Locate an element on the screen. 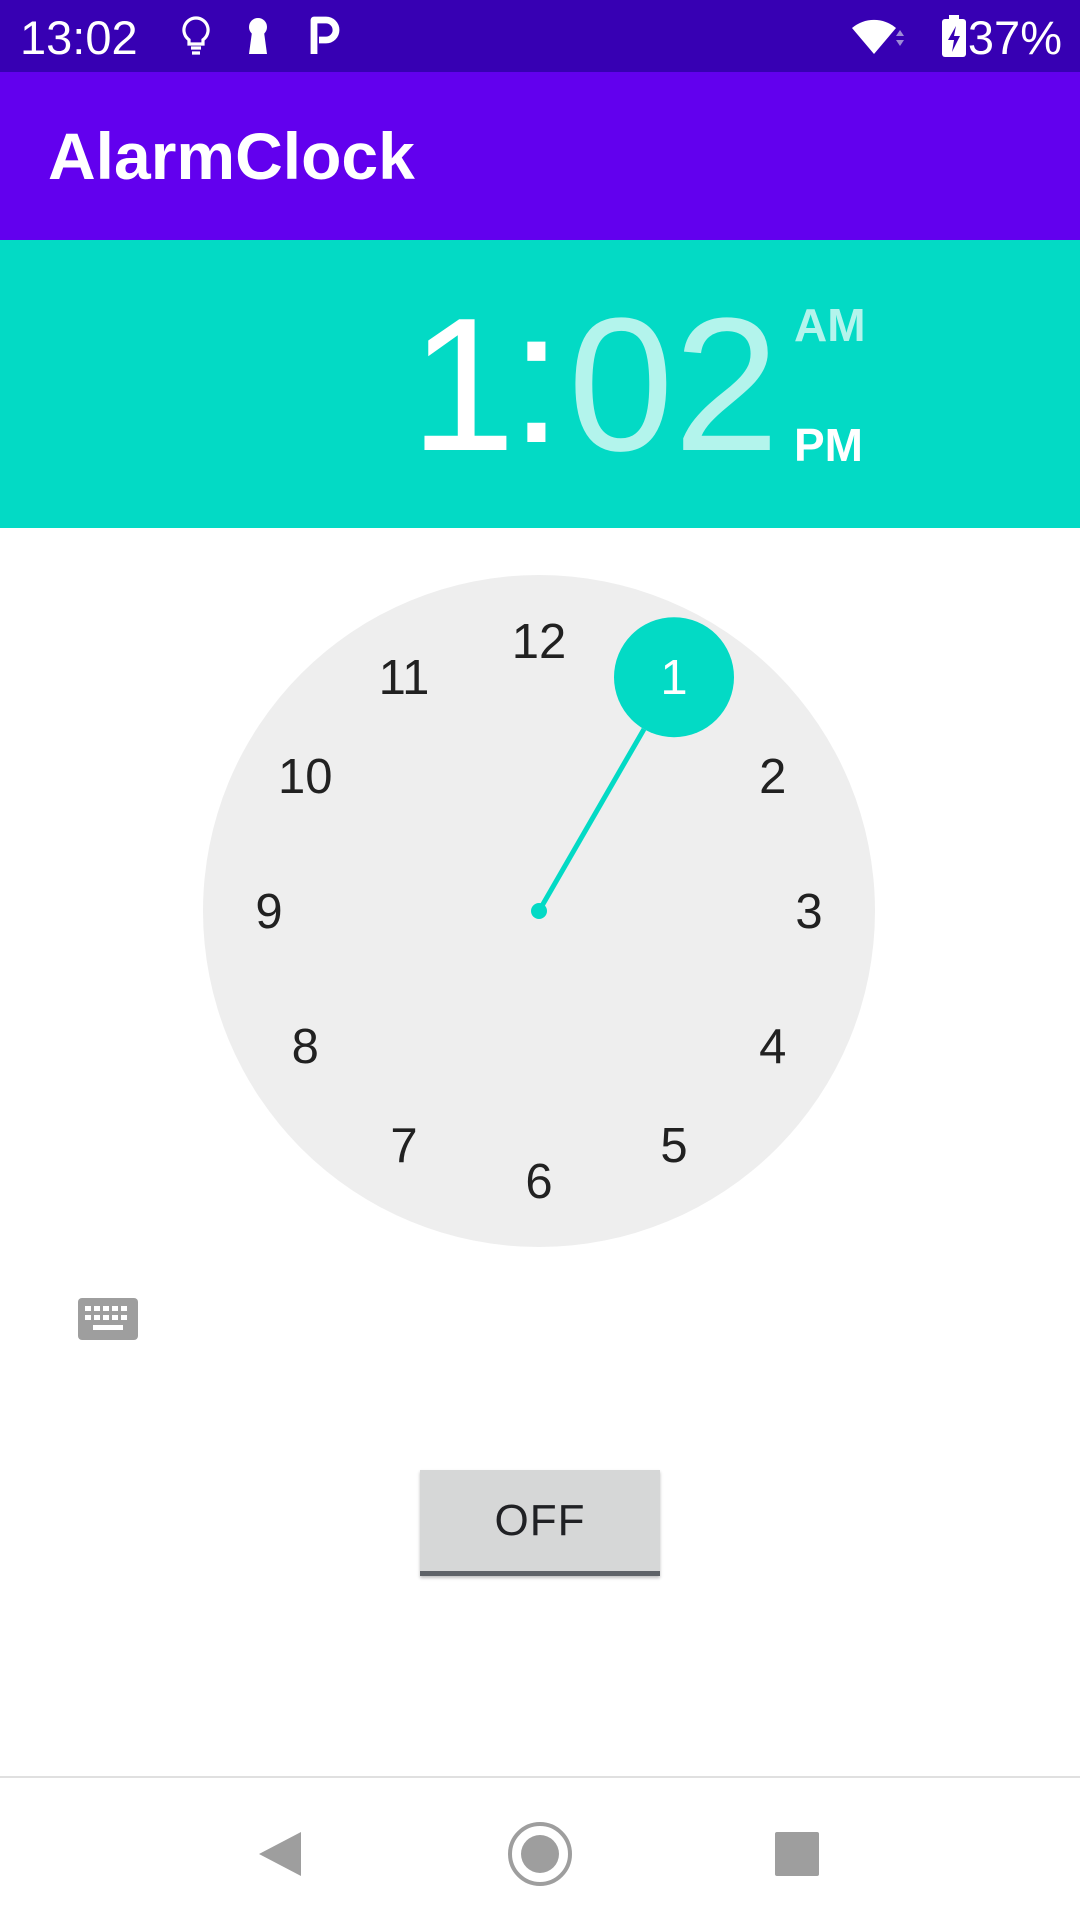 The image size is (1080, 1922). status-time: 13:02 is located at coordinates (79, 37).